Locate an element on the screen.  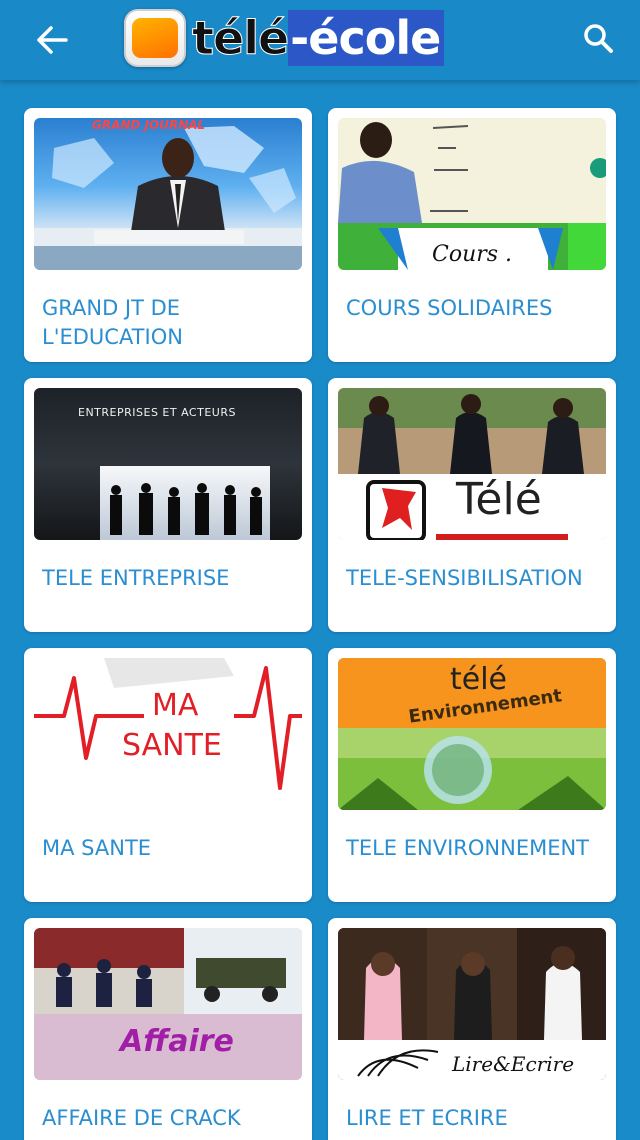
thumbnail-caption: Cours . is located at coordinates (472, 254).